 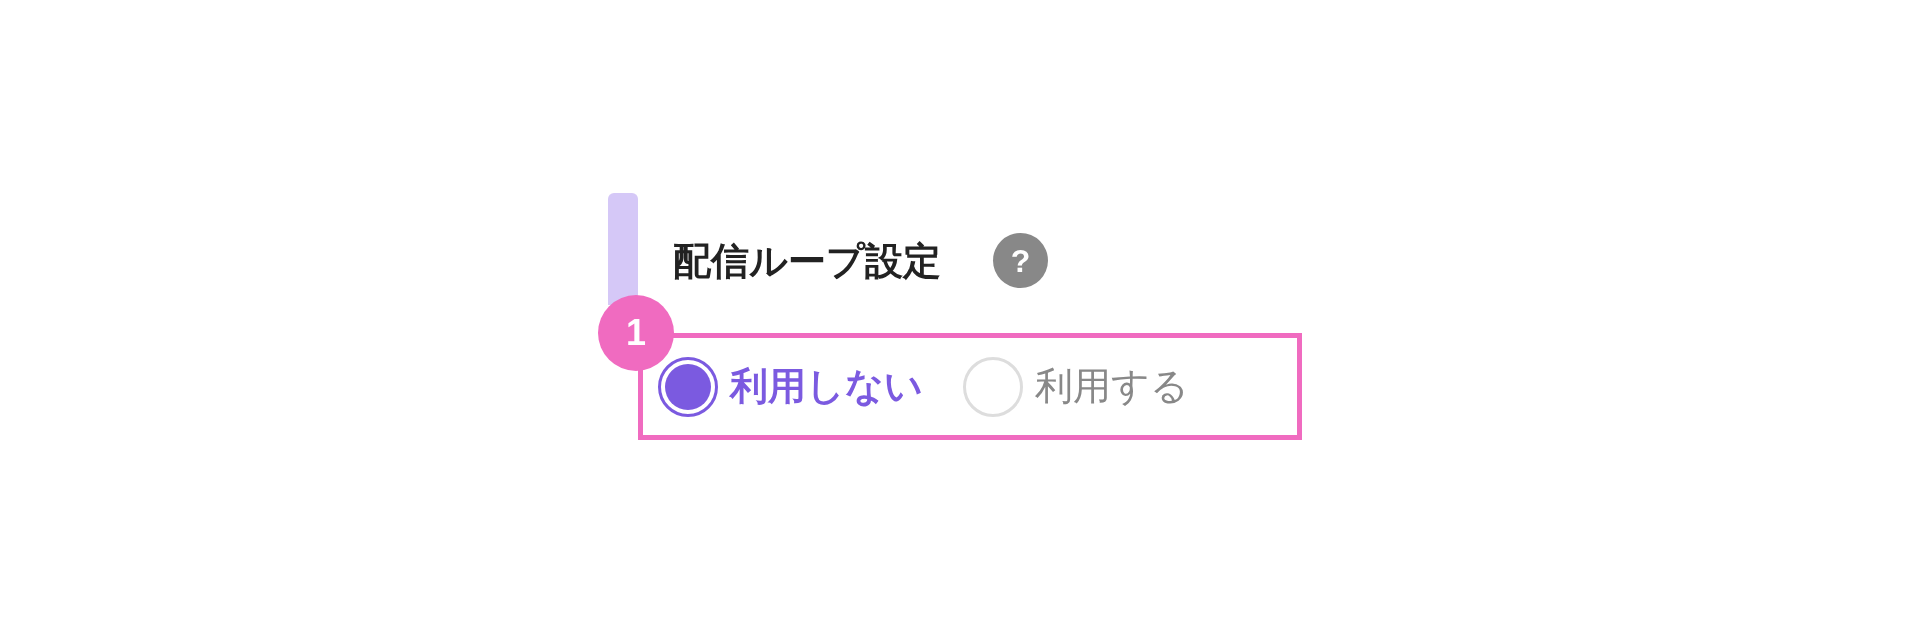 I want to click on step-number-badge: 1, so click(x=636, y=333).